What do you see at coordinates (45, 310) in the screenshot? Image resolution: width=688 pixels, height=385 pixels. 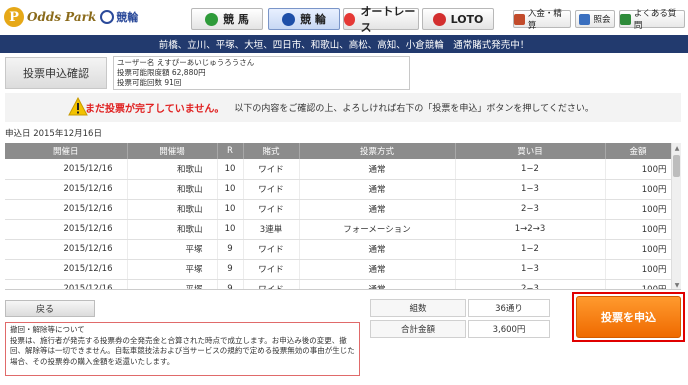 I see `back-button-label: 戻る` at bounding box center [45, 310].